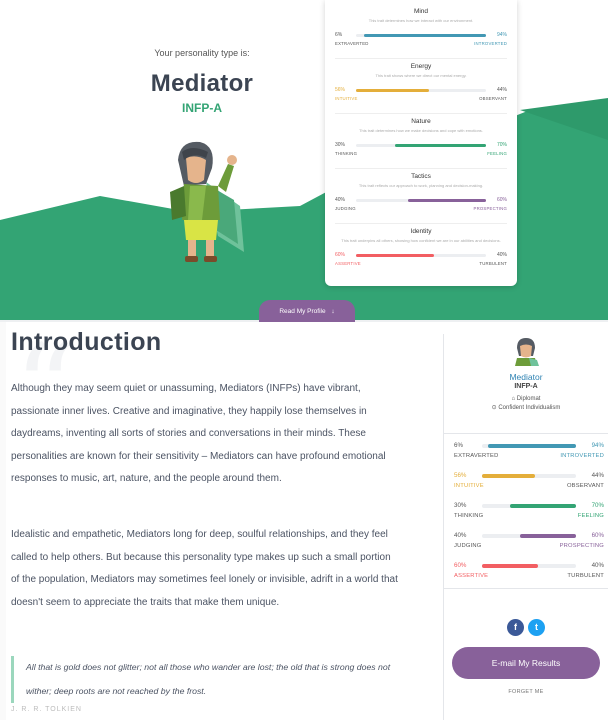 This screenshot has width=608, height=720. I want to click on trait-label-row: EXTRAVERTED INTROVERTED, so click(529, 456).